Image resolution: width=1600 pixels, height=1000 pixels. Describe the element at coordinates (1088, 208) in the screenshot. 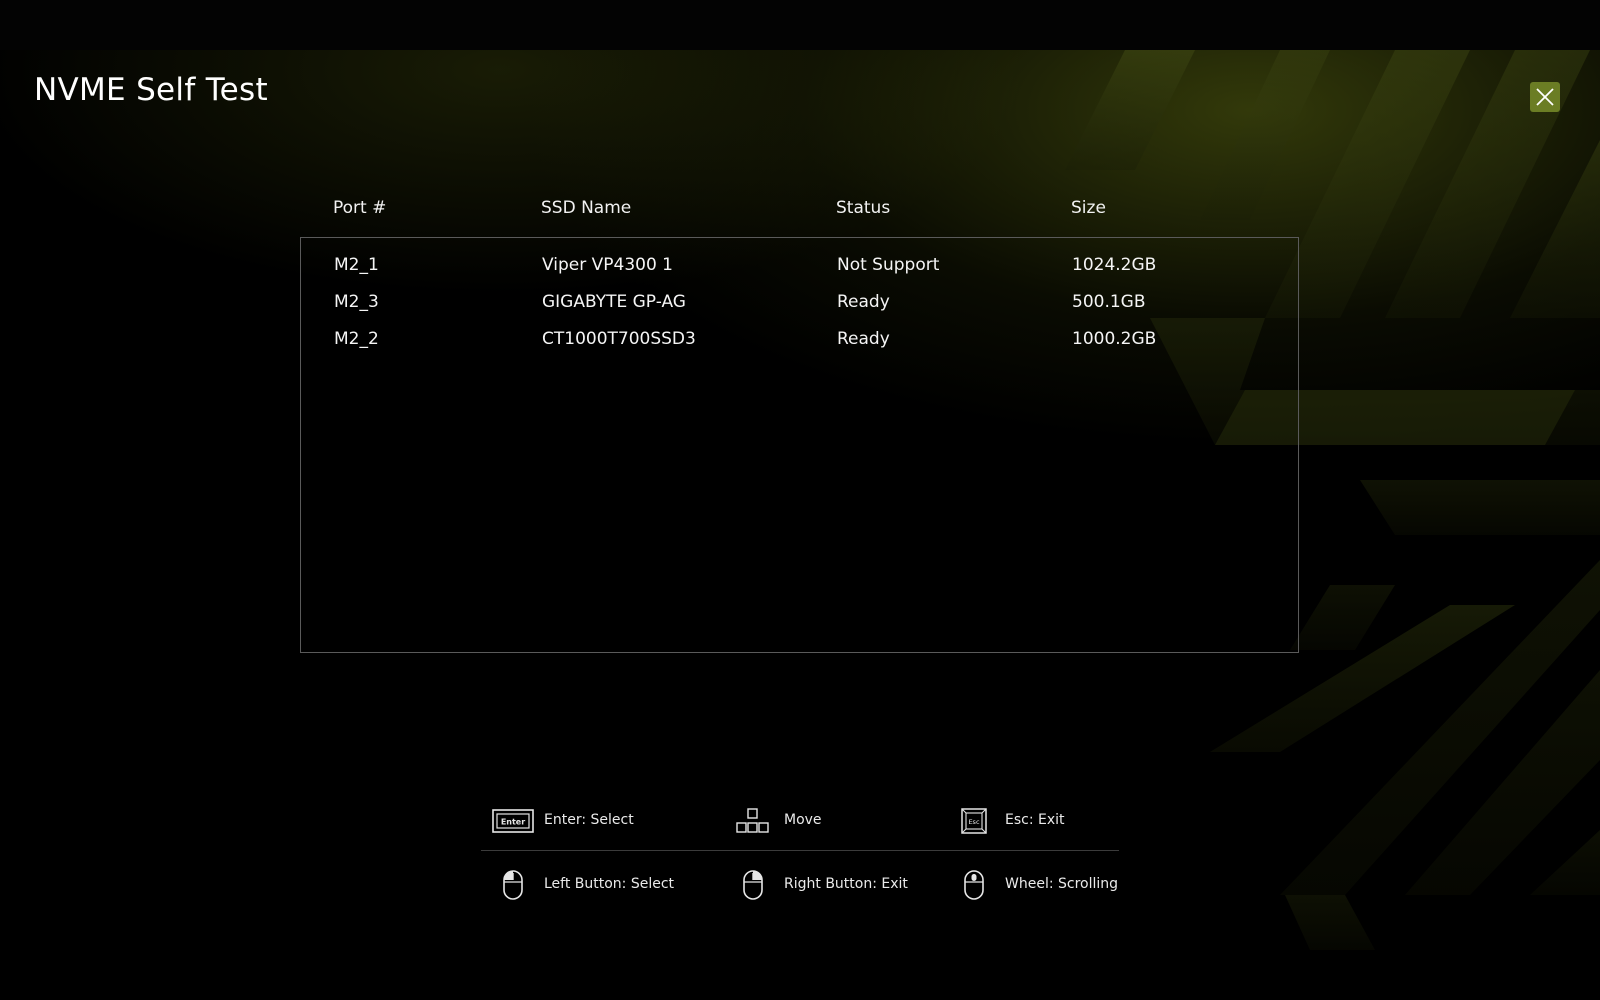

I see `column-header-size: Size` at that location.